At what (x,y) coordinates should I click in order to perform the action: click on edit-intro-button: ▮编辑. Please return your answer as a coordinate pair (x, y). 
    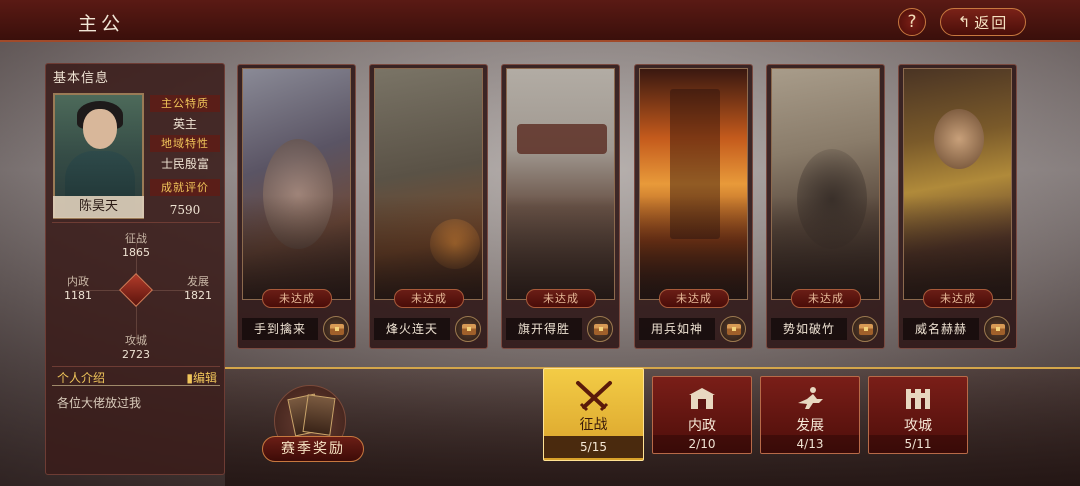
    Looking at the image, I should click on (201, 377).